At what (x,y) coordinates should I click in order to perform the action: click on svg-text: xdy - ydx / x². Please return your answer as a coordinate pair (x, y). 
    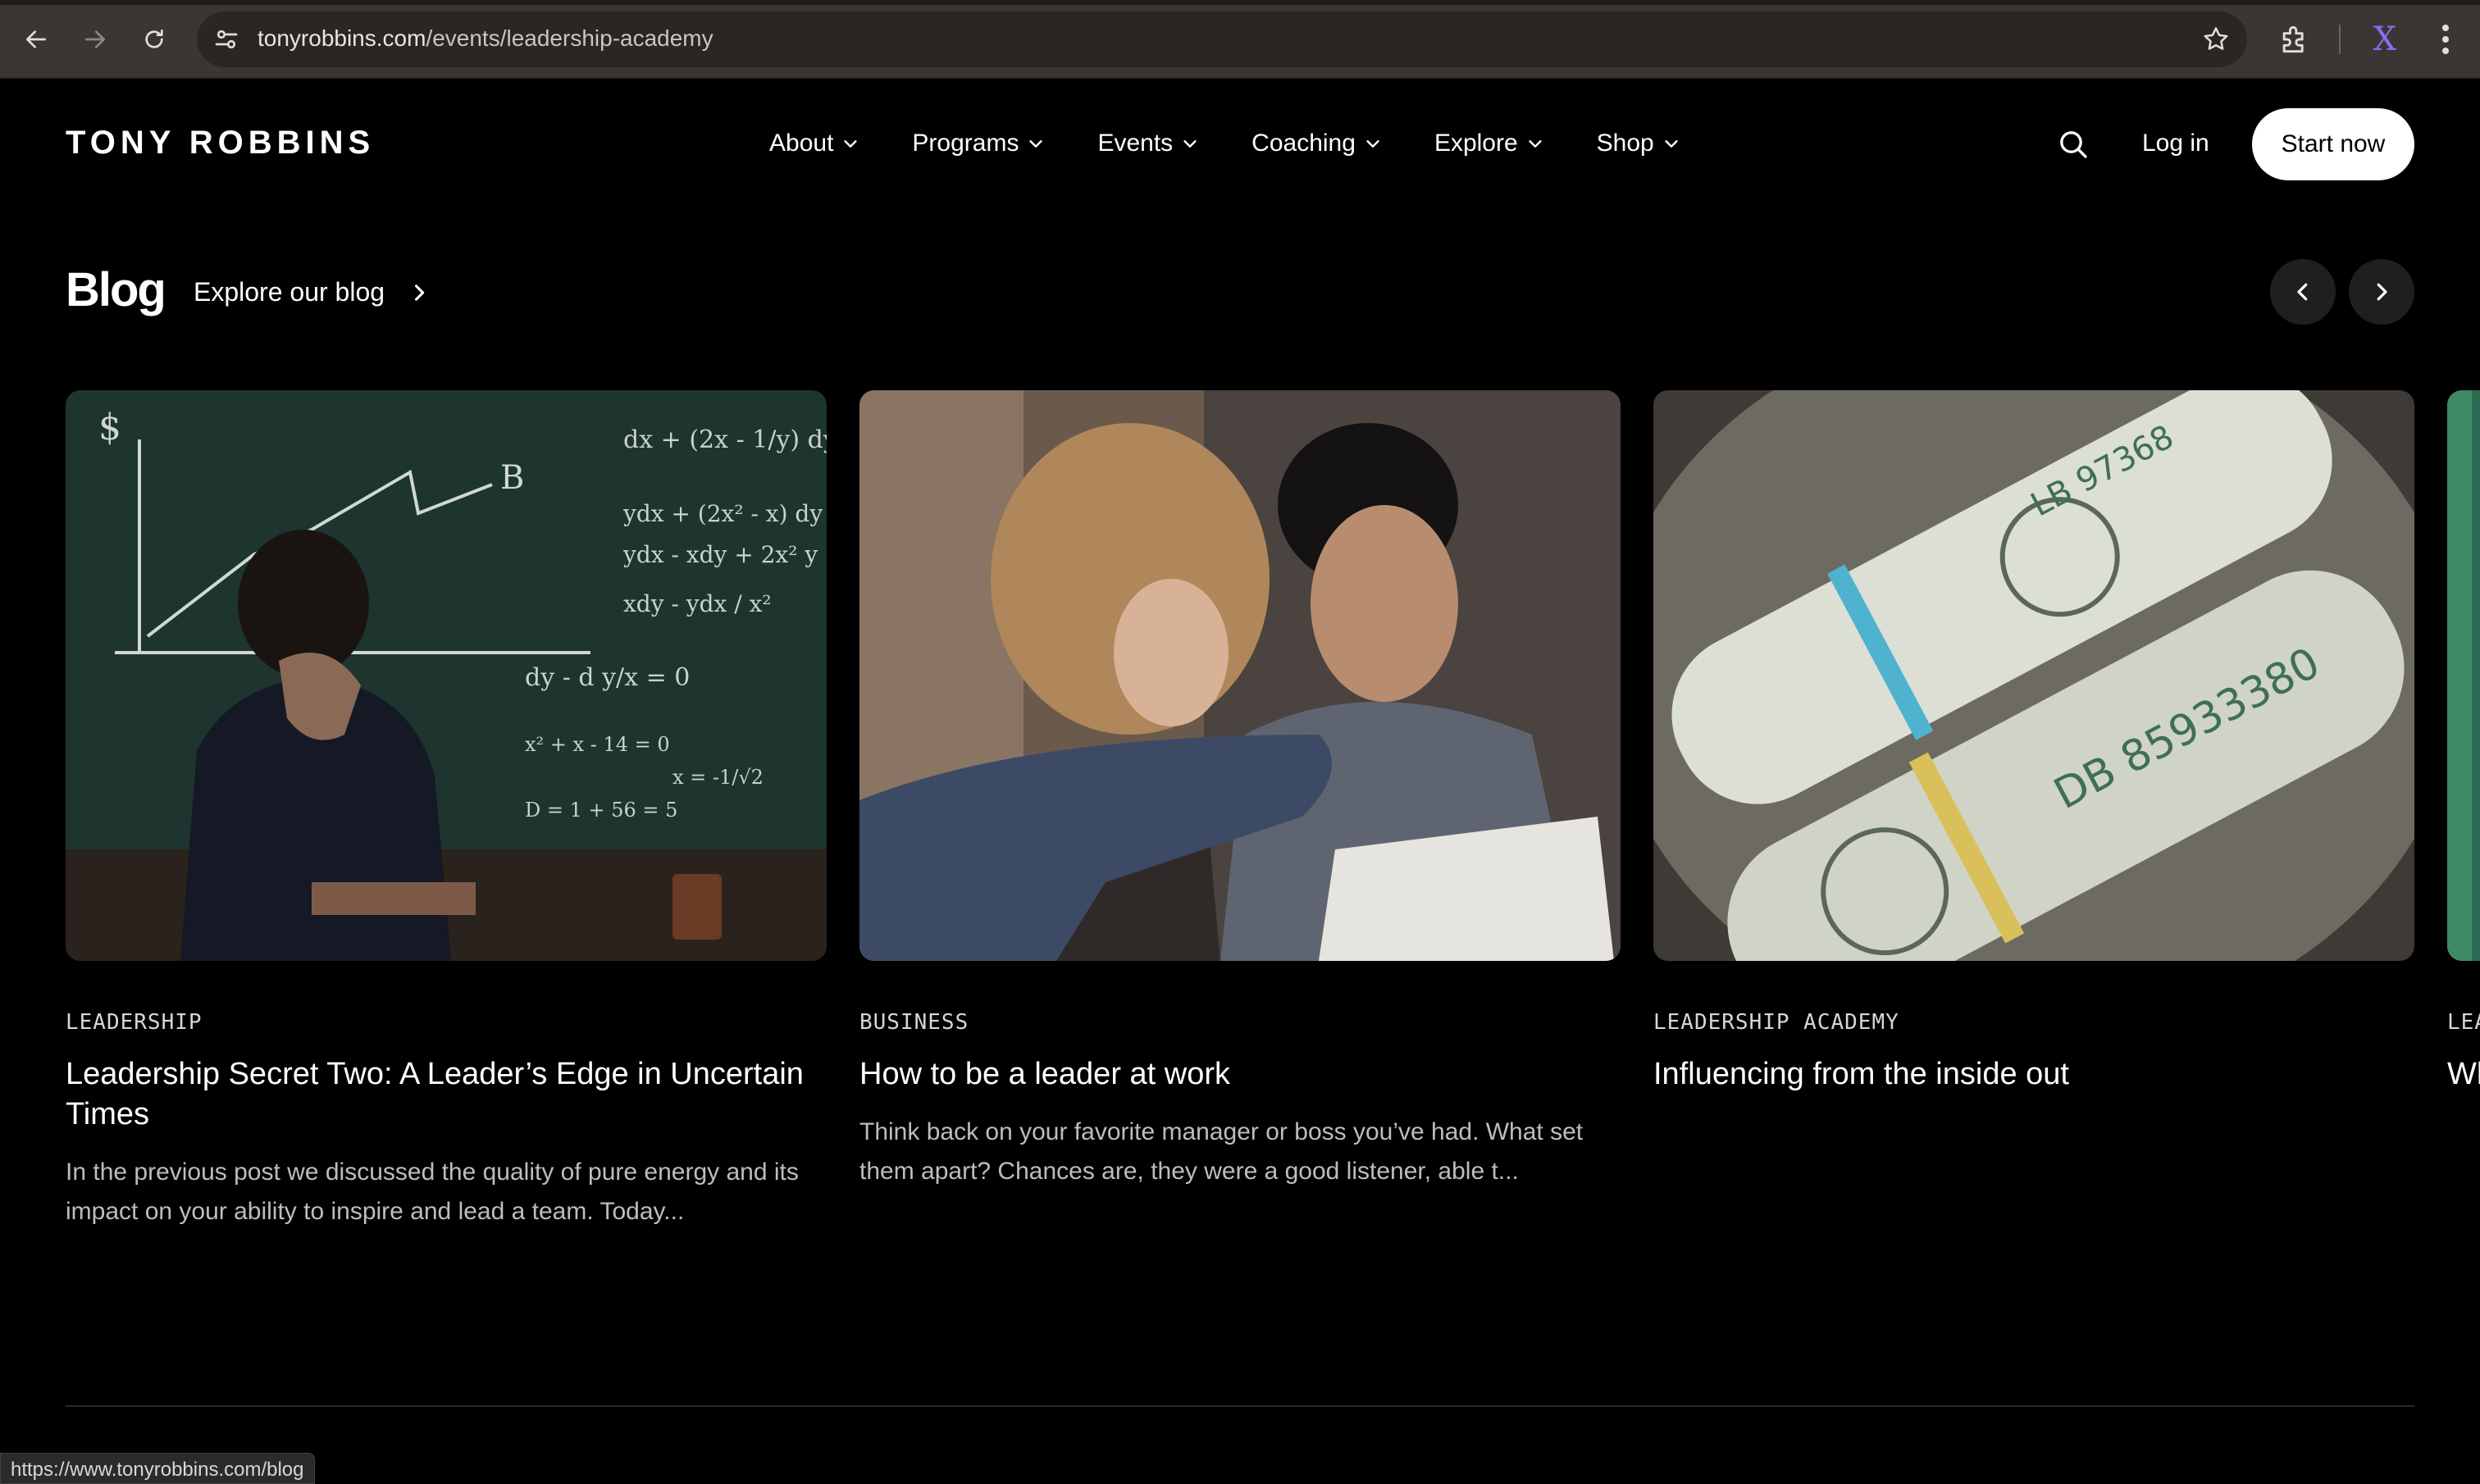
    Looking at the image, I should click on (697, 603).